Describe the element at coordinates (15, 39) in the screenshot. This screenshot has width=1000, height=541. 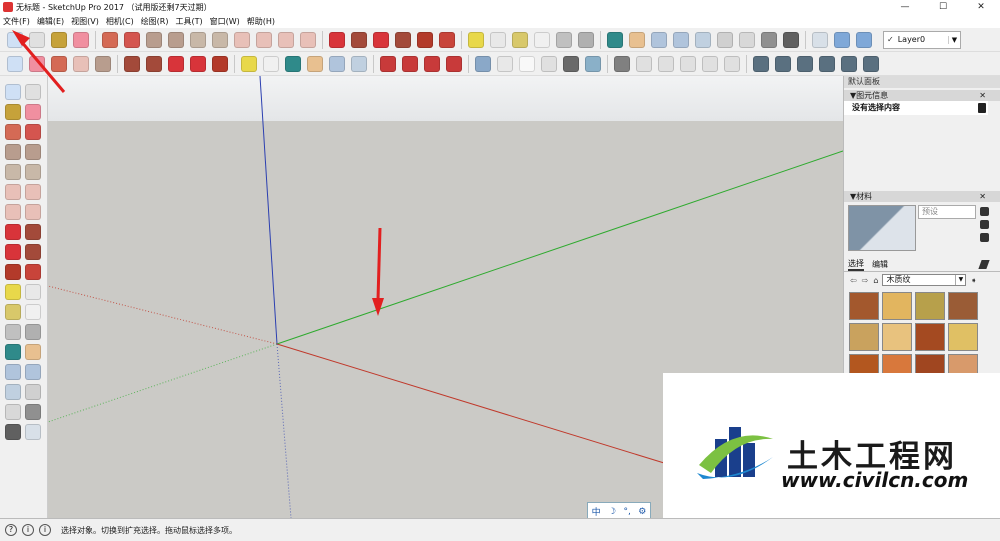
I see `select-tool-icon` at that location.